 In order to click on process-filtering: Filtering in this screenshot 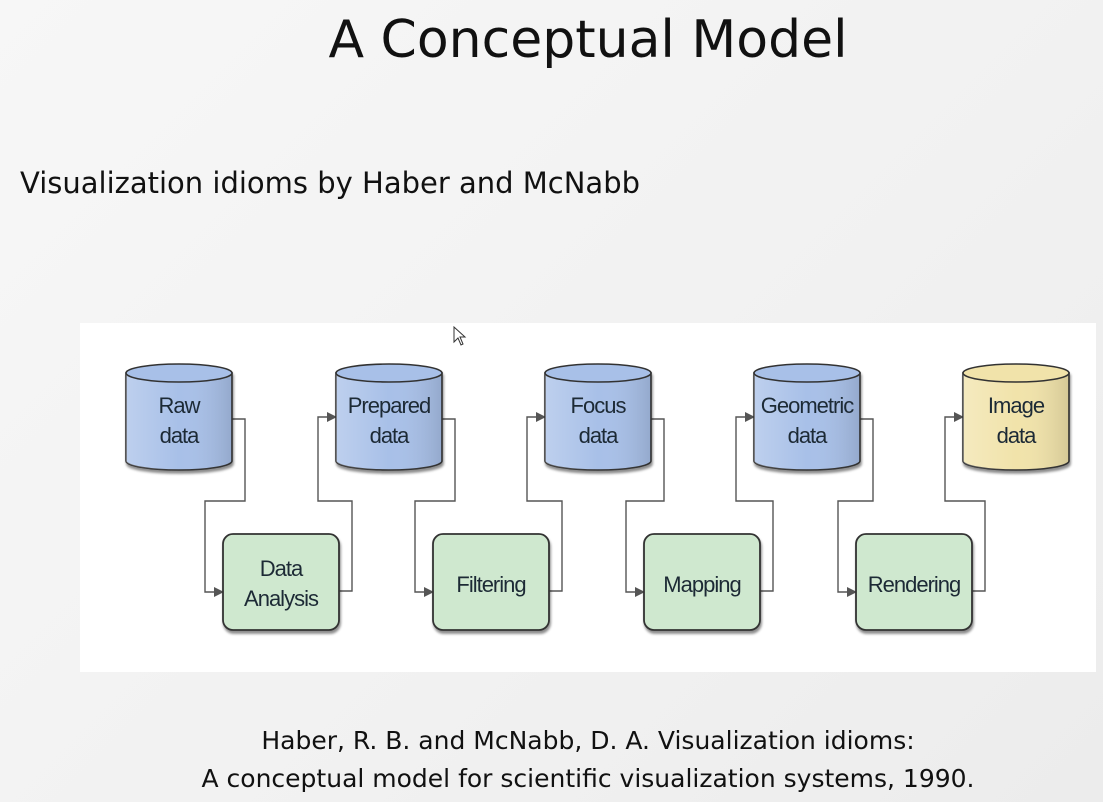, I will do `click(491, 582)`.